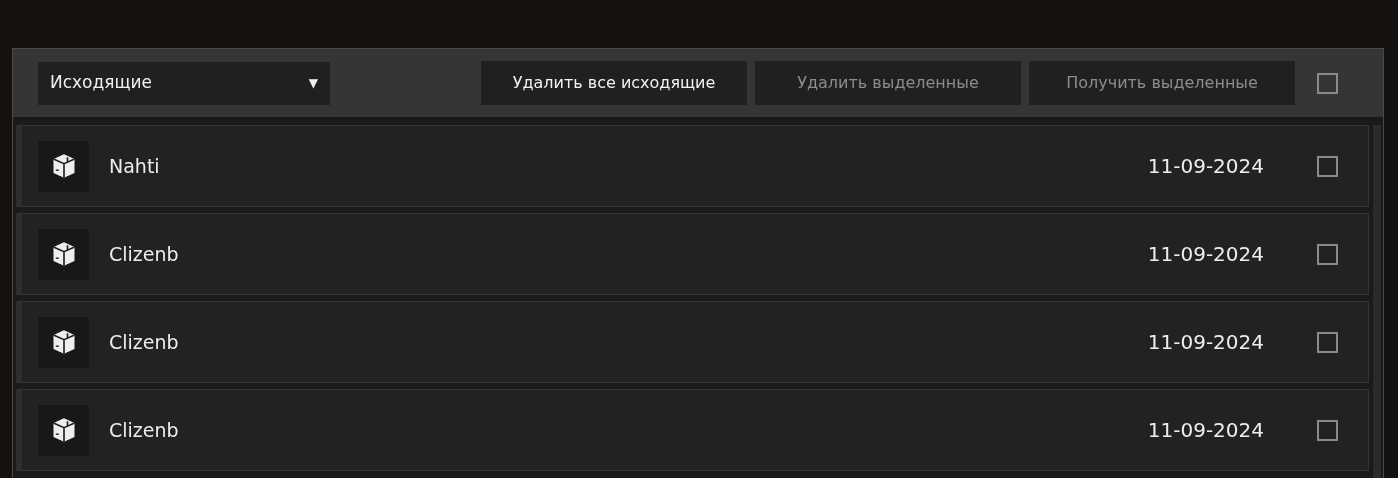  I want to click on sender-name: Nahti, so click(134, 166).